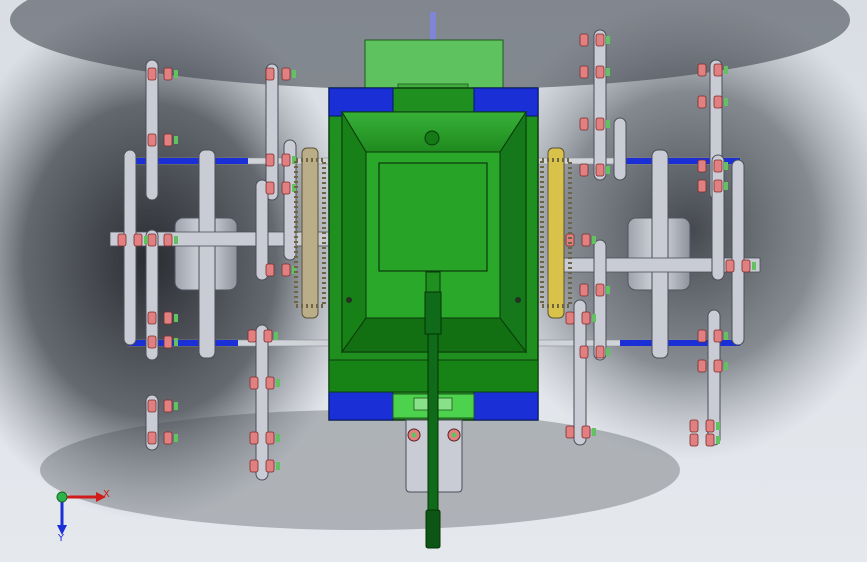  What do you see at coordinates (106, 494) in the screenshot?
I see `axis-x-label: X` at bounding box center [106, 494].